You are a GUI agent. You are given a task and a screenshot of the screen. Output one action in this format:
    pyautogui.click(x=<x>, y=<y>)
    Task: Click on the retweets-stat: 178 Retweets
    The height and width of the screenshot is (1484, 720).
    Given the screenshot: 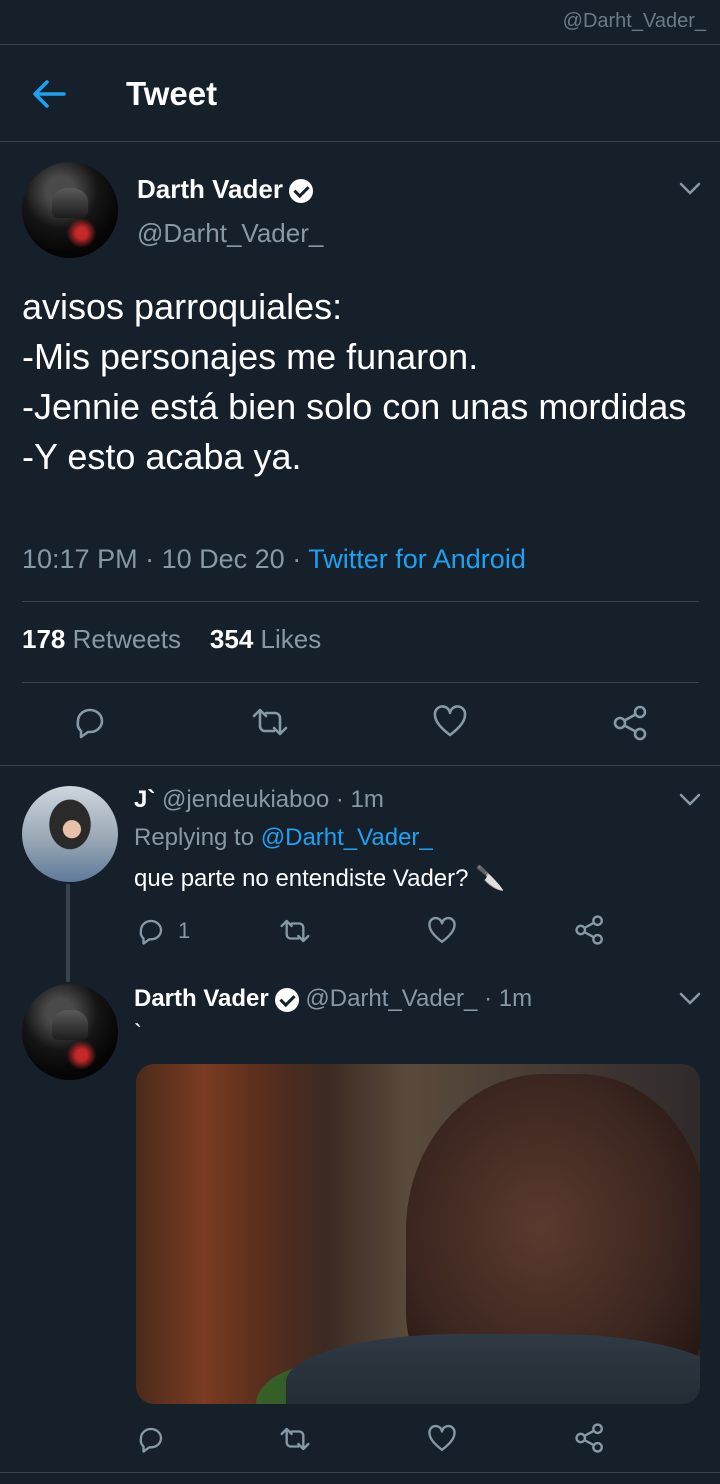 What is the action you would take?
    pyautogui.click(x=101, y=639)
    